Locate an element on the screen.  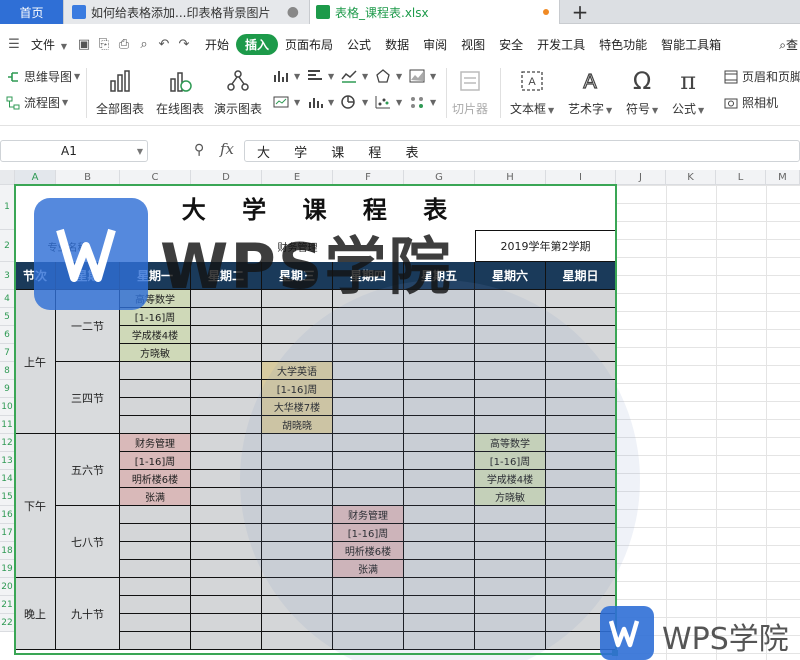
online-charts-button: 在线图表 is located at coordinates (180, 92).